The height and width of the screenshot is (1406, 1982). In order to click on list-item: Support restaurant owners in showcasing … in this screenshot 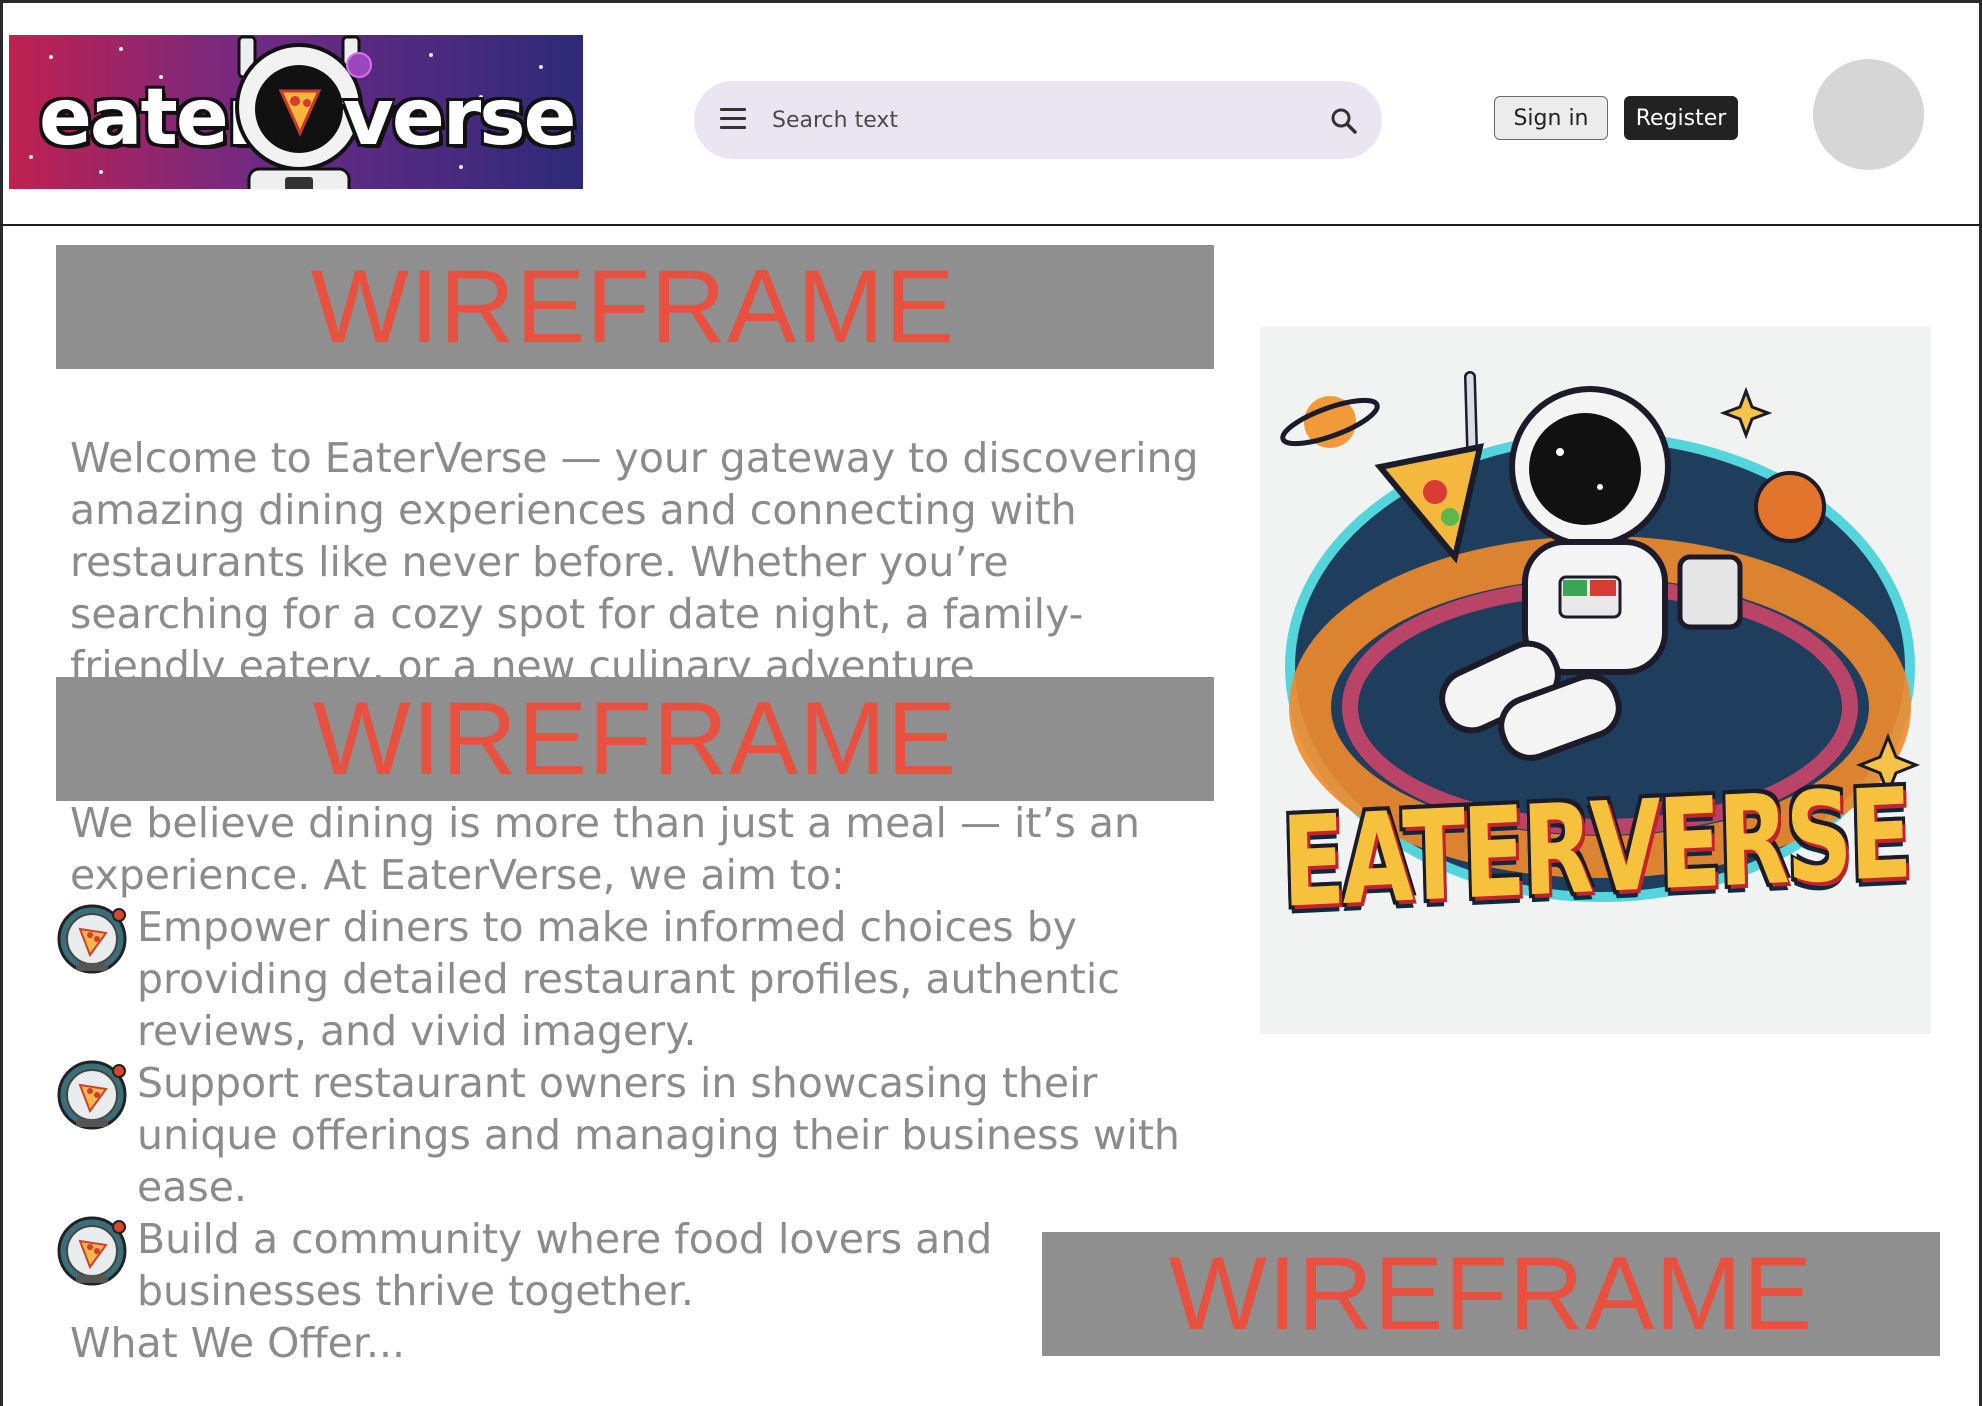, I will do `click(629, 1135)`.